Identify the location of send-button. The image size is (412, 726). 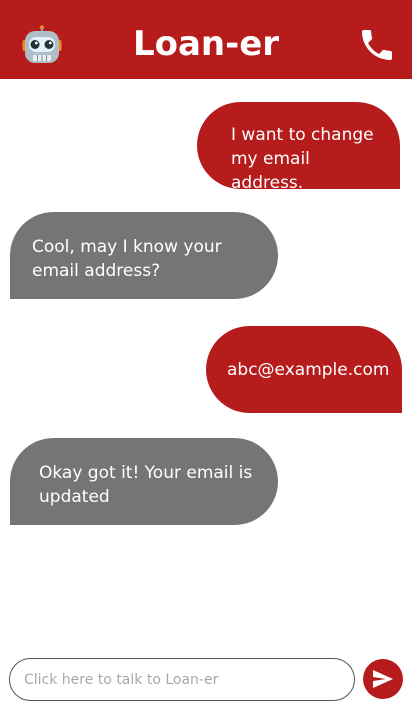
(383, 679).